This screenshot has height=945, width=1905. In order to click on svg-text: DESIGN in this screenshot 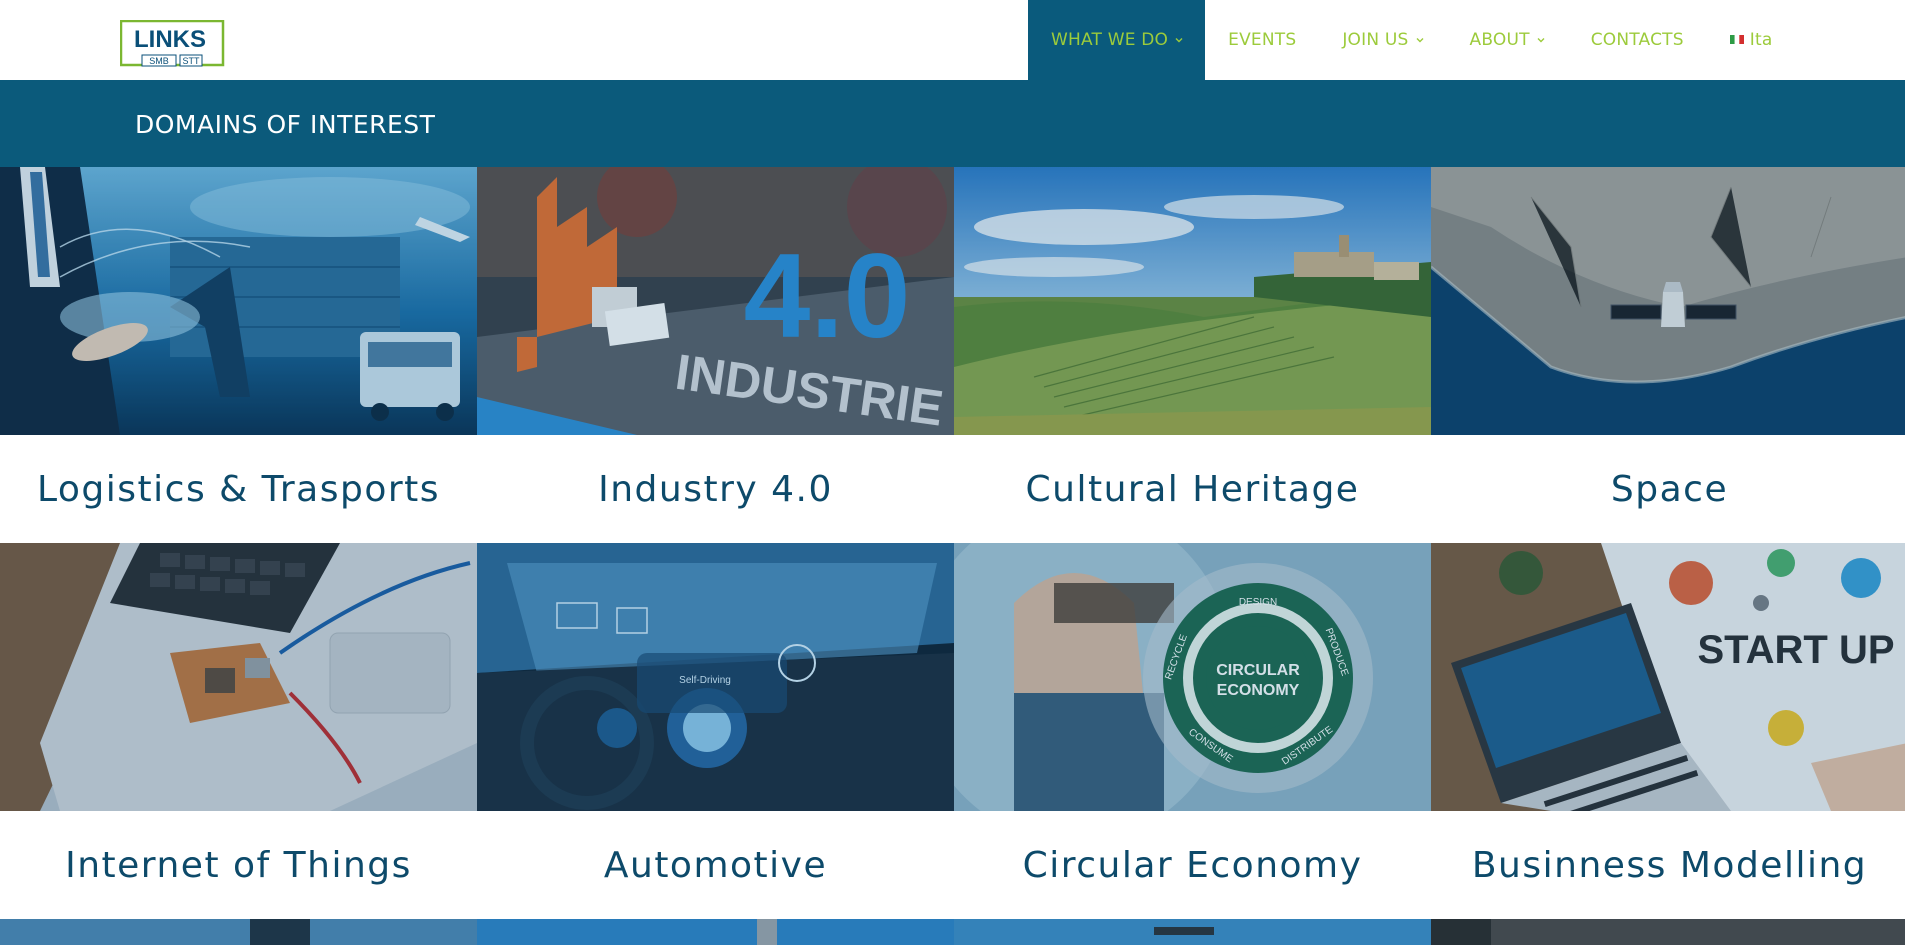, I will do `click(1258, 602)`.